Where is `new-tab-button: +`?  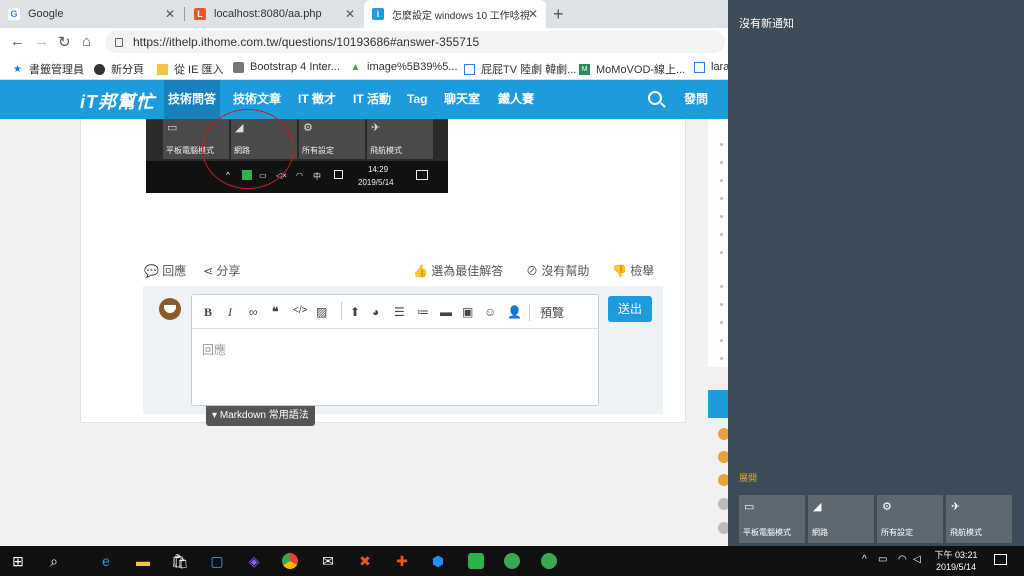
new-tab-button: + is located at coordinates (558, 14).